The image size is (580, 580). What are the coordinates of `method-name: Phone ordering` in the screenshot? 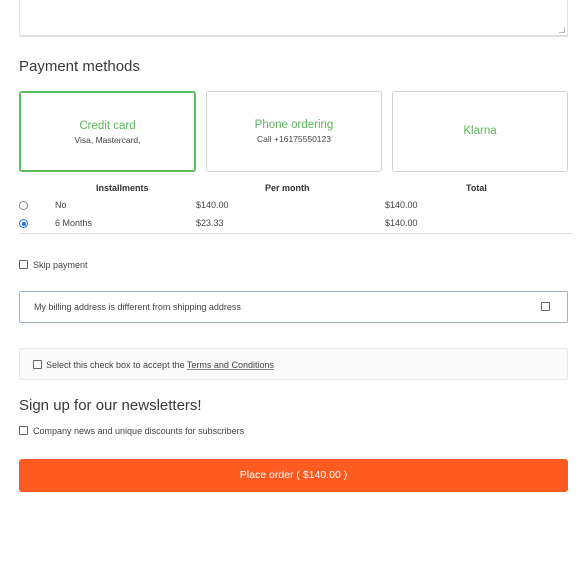 It's located at (294, 125).